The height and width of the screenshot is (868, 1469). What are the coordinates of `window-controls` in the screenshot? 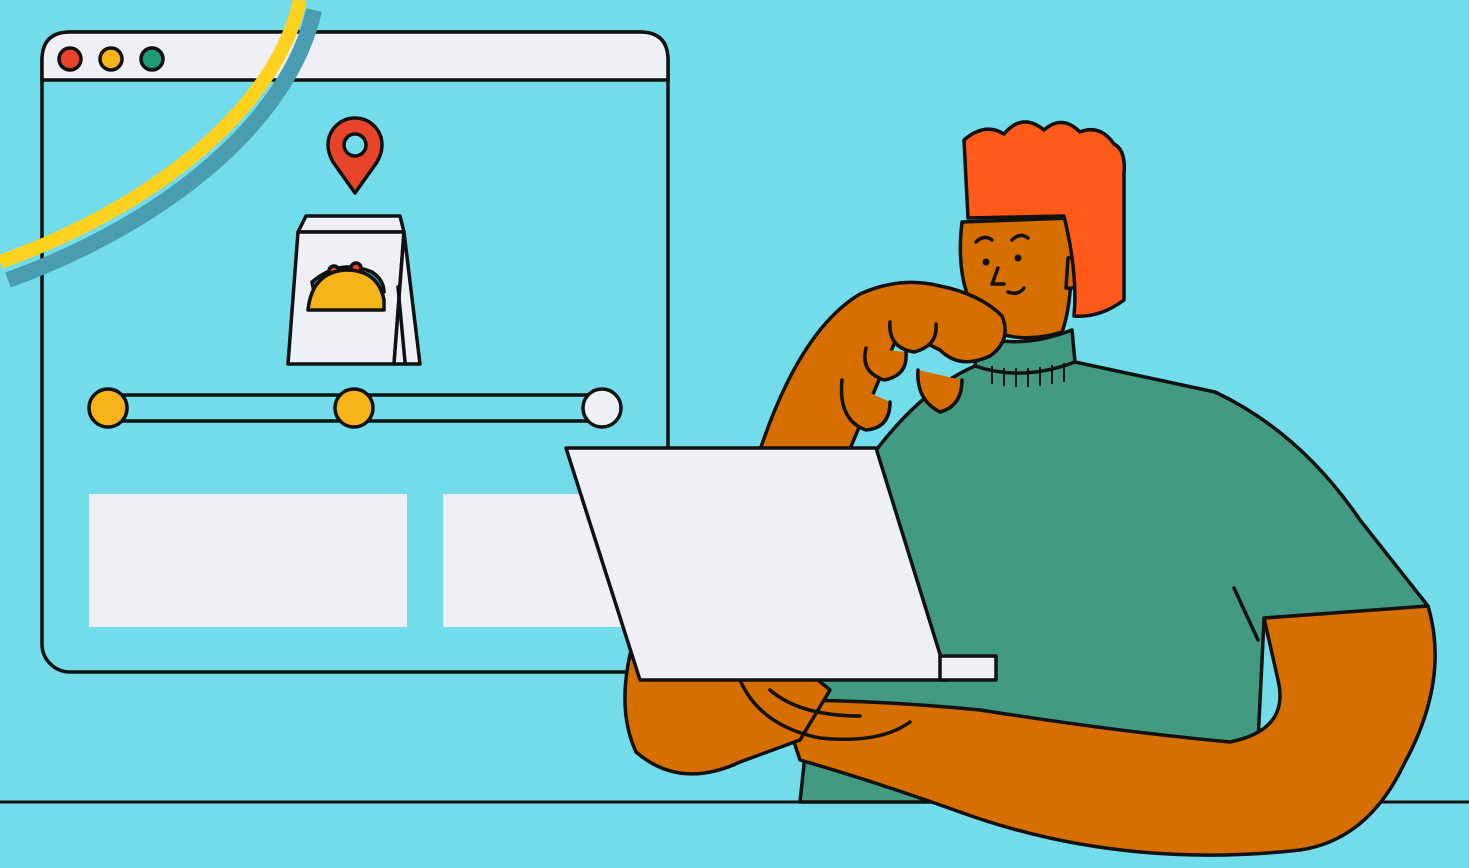 It's located at (111, 59).